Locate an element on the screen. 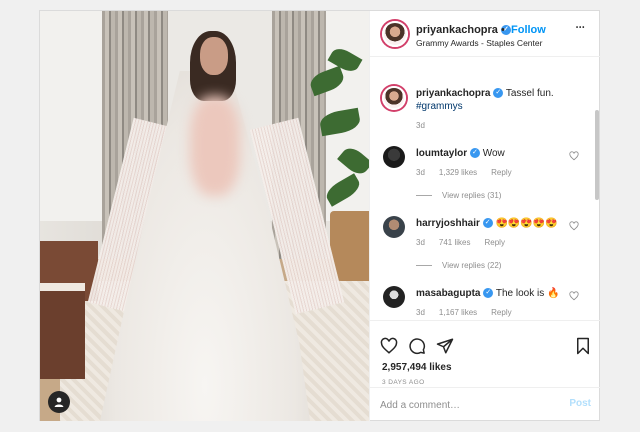  comment-2: harryjoshhair ✓ 😍😍😍😍😍 is located at coordinates (487, 223).